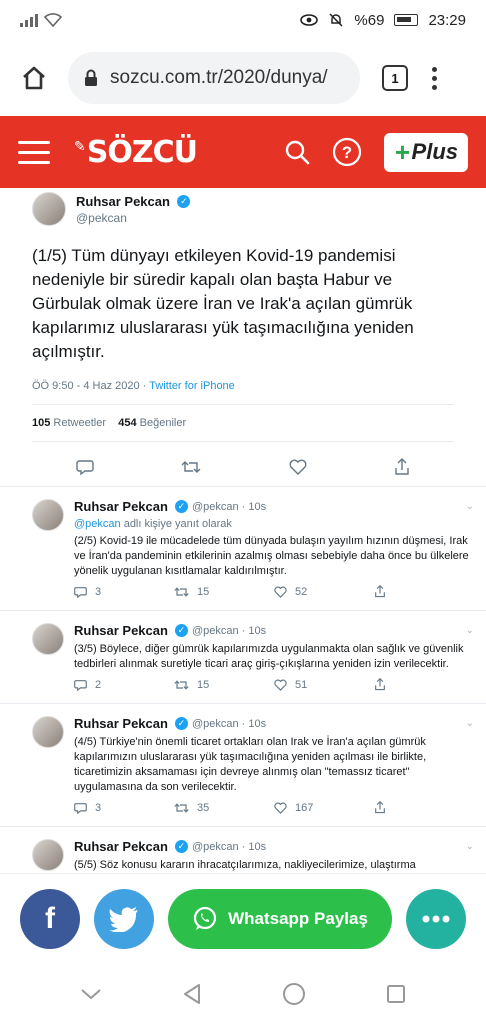 The image size is (486, 1024). Describe the element at coordinates (369, 20) in the screenshot. I see `battery-percent: %69` at that location.